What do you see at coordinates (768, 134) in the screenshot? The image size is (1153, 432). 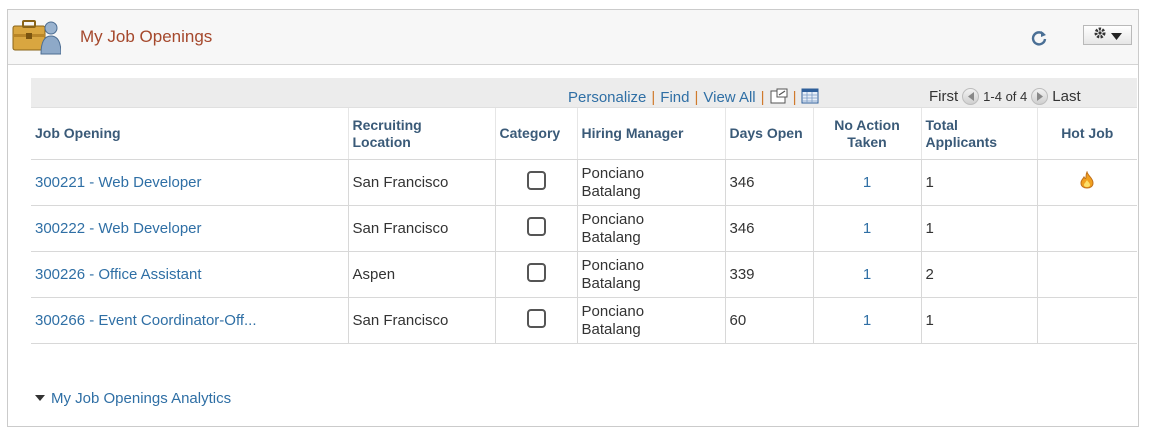 I see `col-header-days-open: Days Open` at bounding box center [768, 134].